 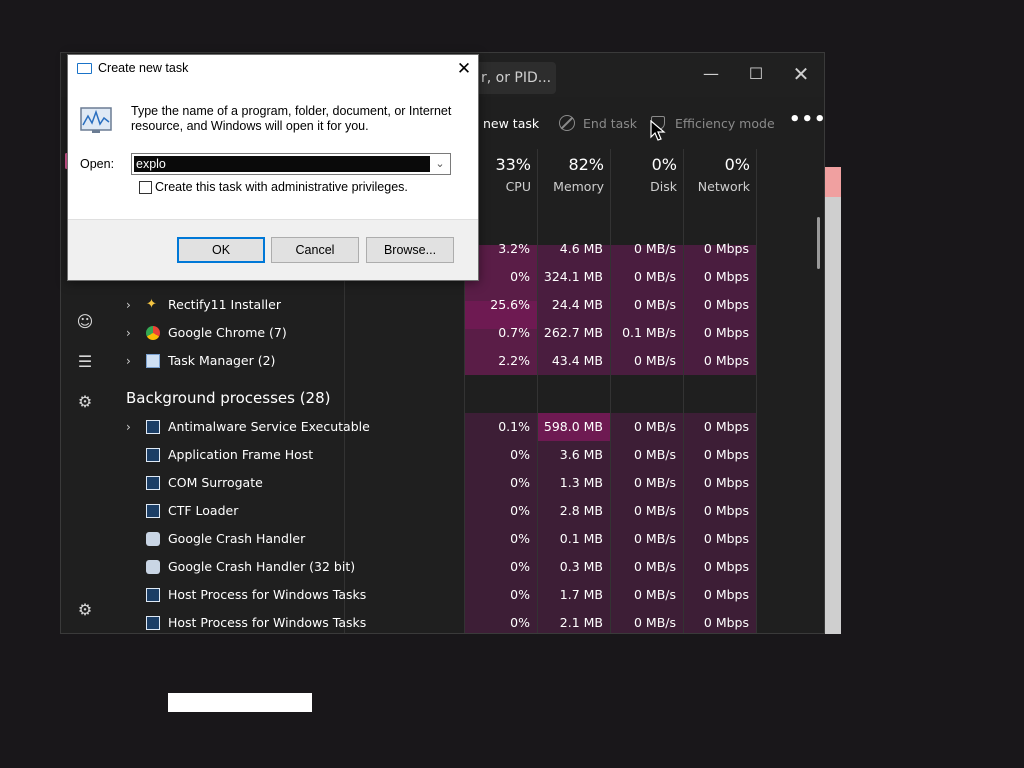 I want to click on memory-value: 24.4 MB, so click(x=577, y=304).